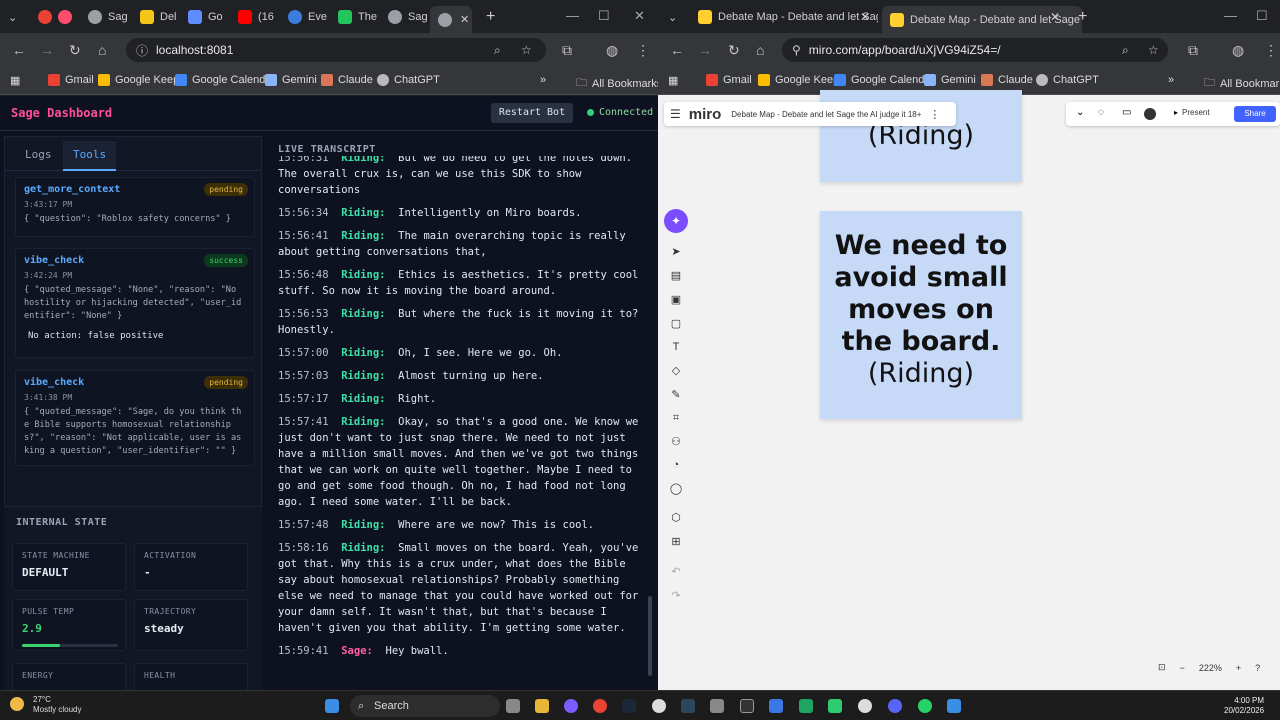 This screenshot has width=1280, height=720. Describe the element at coordinates (604, 16) in the screenshot. I see `maximize-icon: ☐` at that location.